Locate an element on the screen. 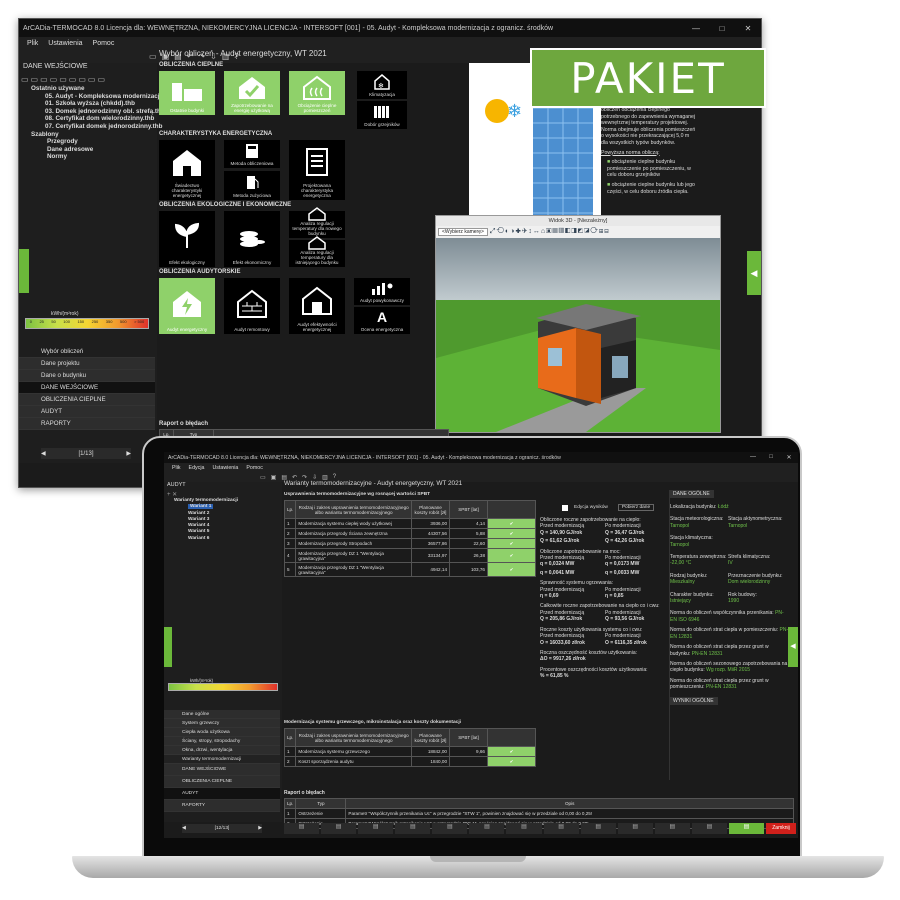  tile-post-audit: Audyt powykonawczy is located at coordinates (382, 291).